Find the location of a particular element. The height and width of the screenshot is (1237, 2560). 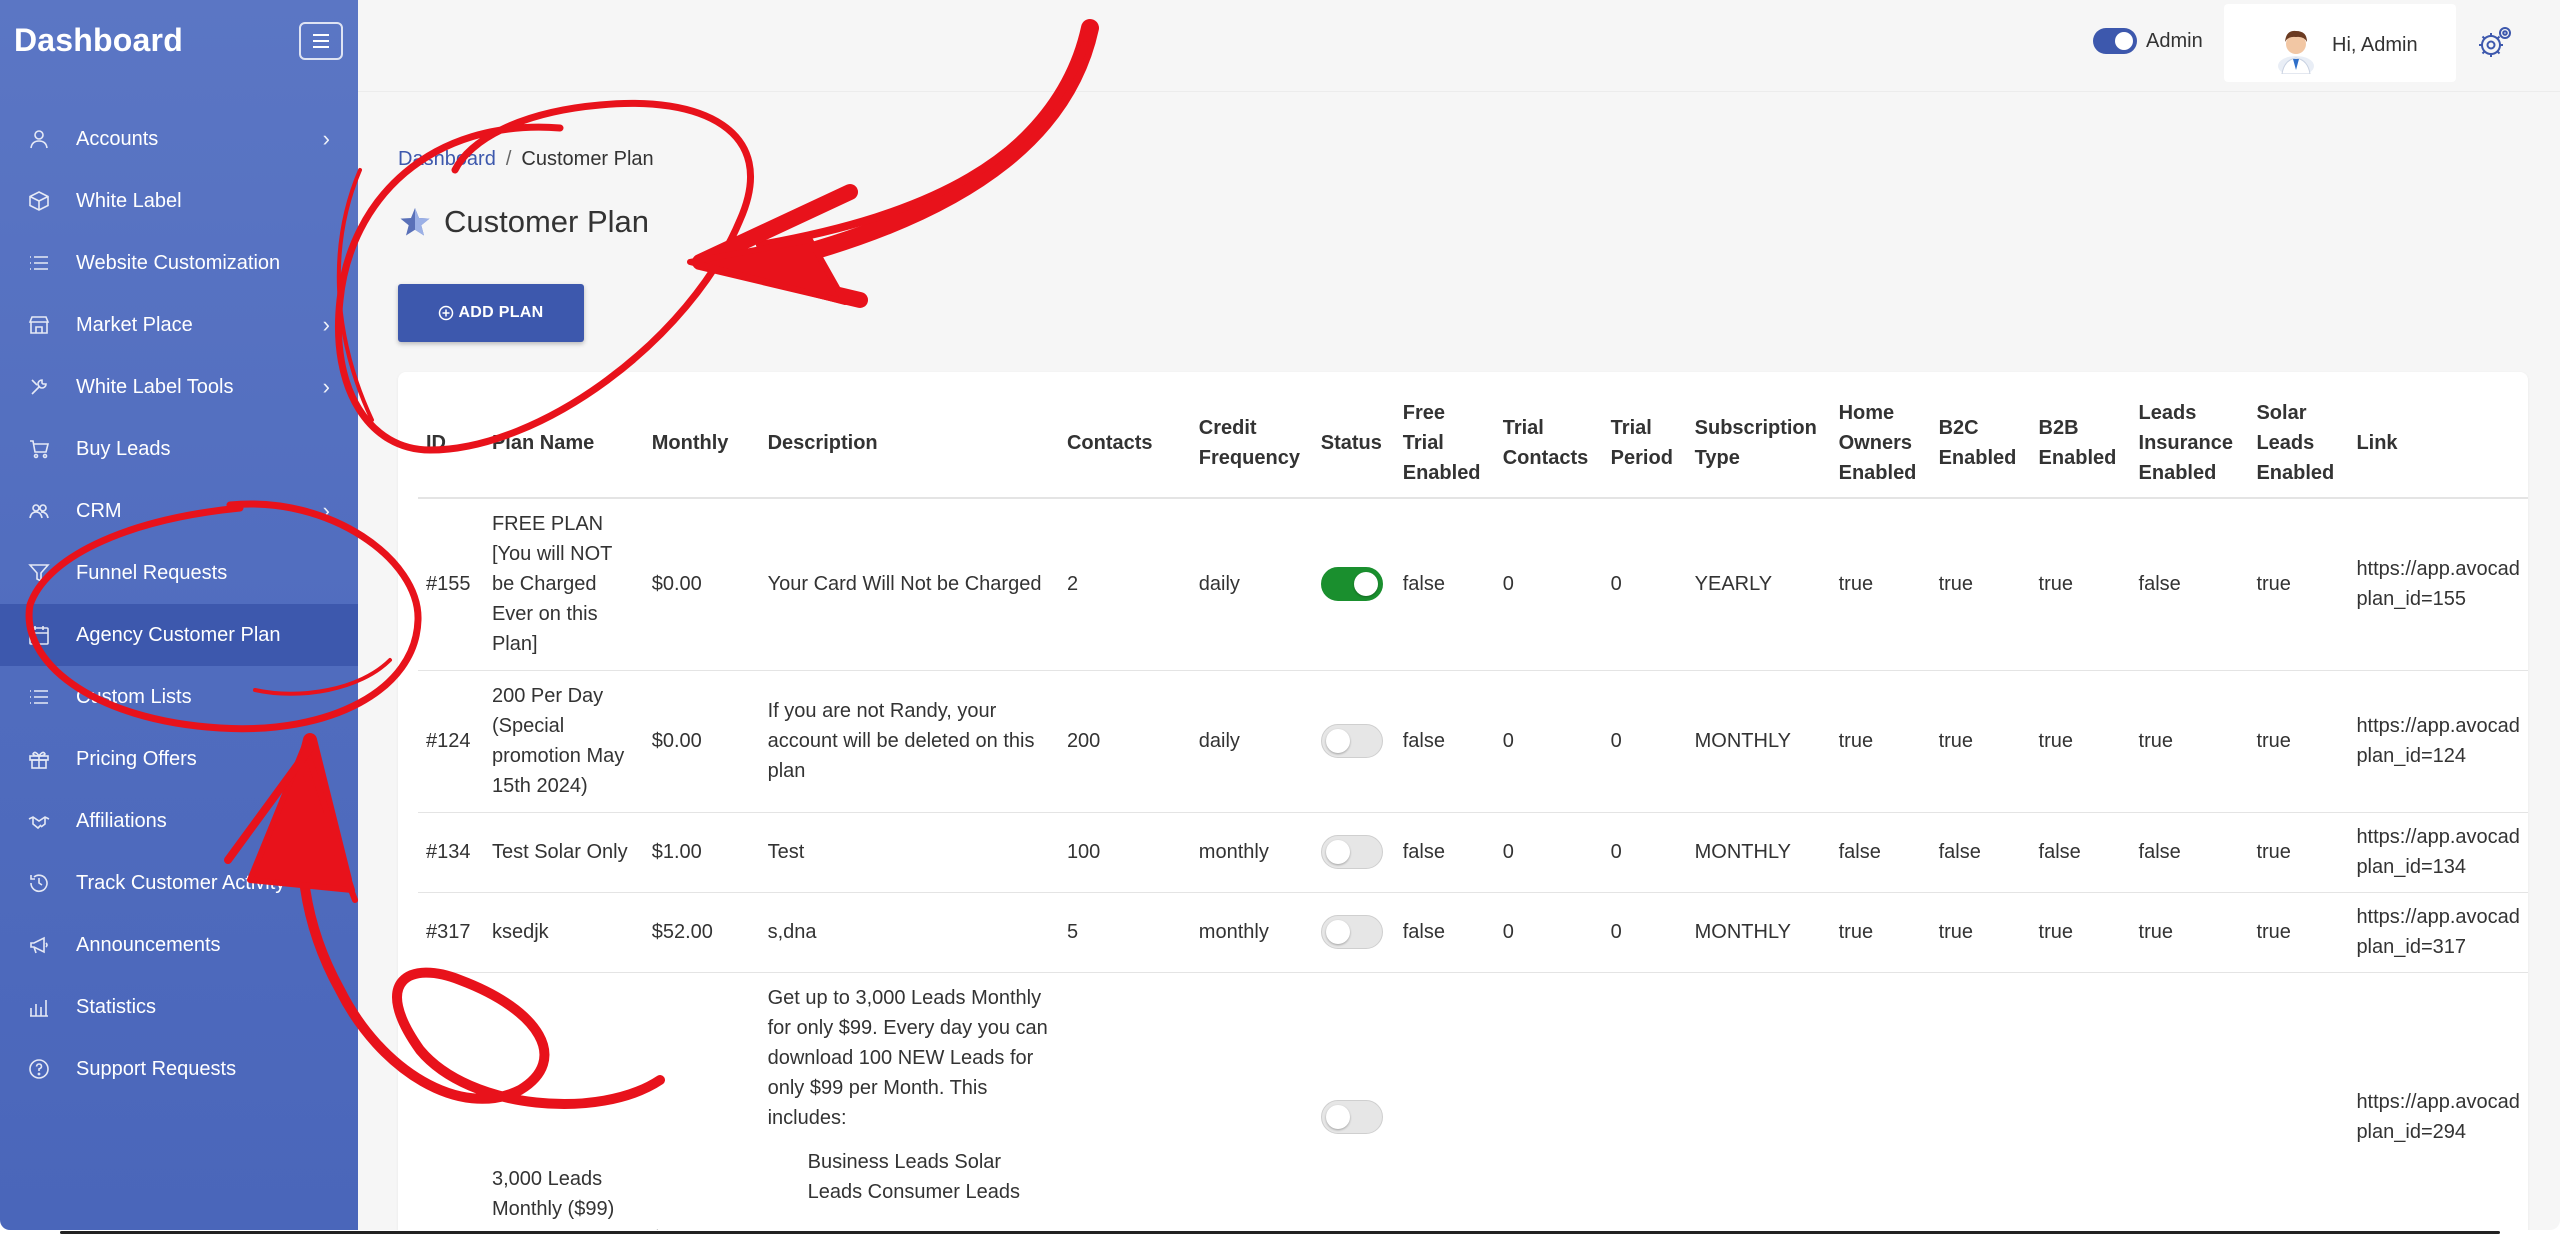

cell-credit-frequency: daily is located at coordinates (1251, 584).